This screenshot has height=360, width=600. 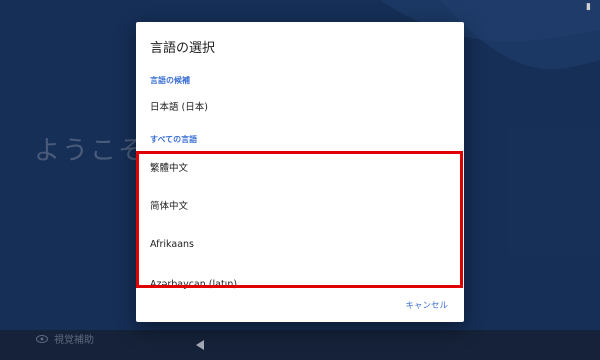 What do you see at coordinates (183, 48) in the screenshot?
I see `dialog-title: 言語の選択` at bounding box center [183, 48].